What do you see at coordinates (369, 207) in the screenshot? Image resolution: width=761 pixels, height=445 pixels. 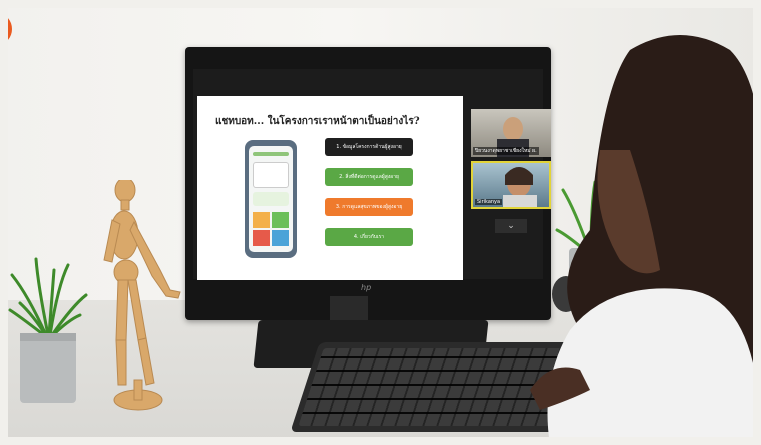 I see `chatbot-menu-button-3: 3. การดูแลสุขภาพของผู้สูงอายุ` at bounding box center [369, 207].